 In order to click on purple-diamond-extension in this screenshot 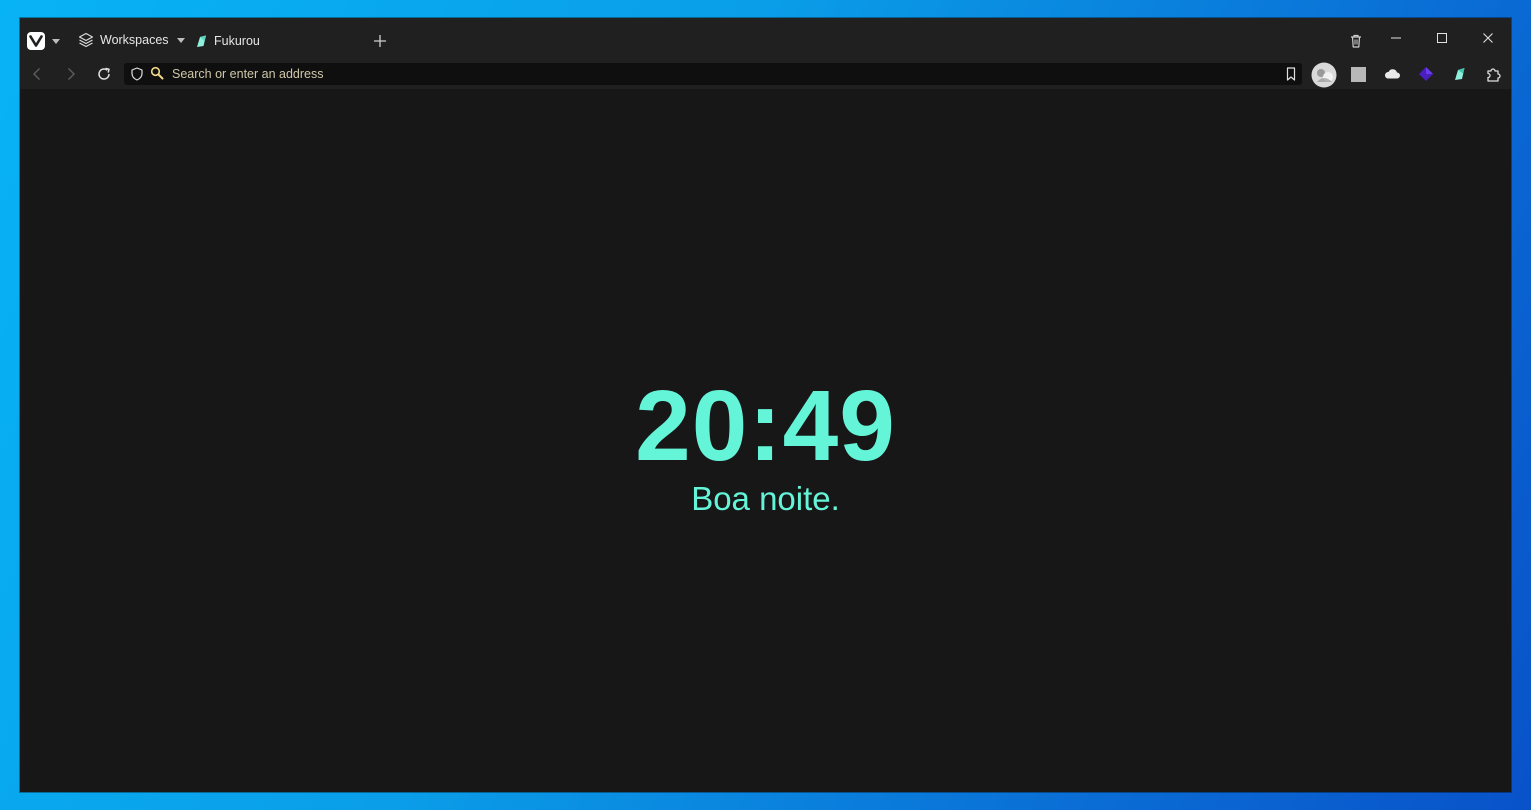, I will do `click(1426, 74)`.